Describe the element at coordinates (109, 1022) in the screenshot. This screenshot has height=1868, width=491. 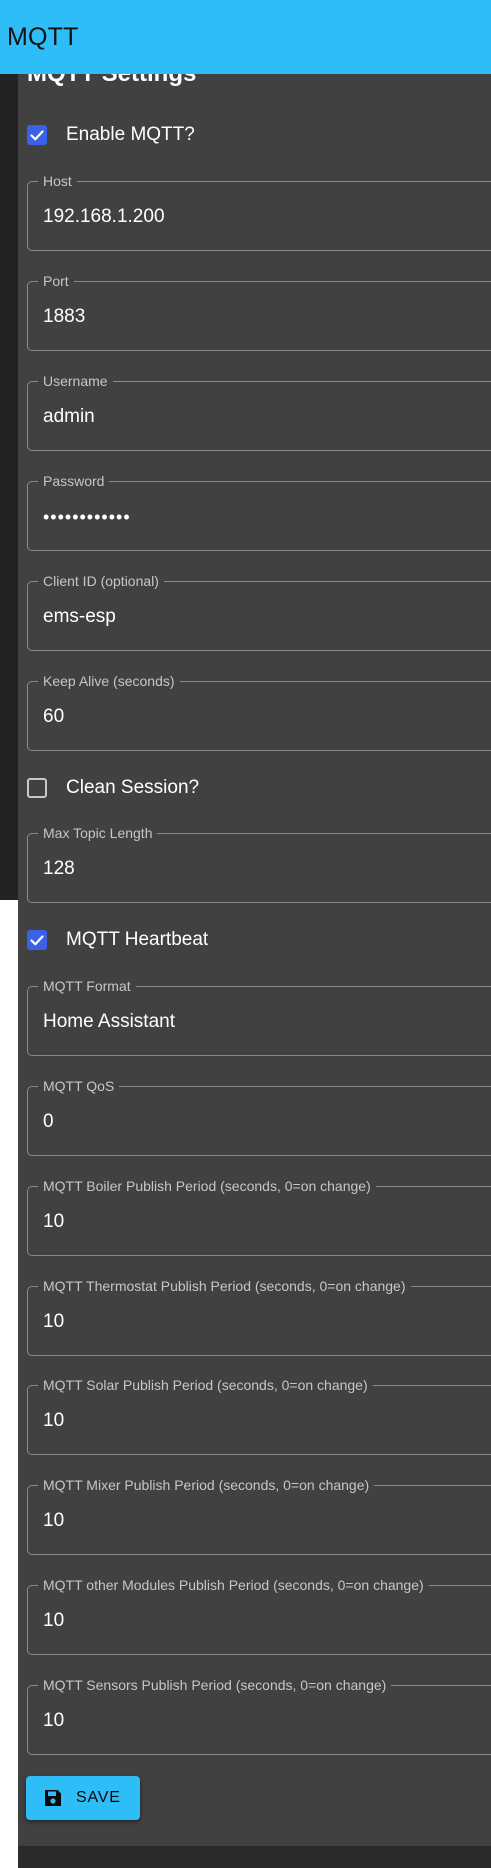
I see `mqtt-format-field-value: Home Assistant` at that location.